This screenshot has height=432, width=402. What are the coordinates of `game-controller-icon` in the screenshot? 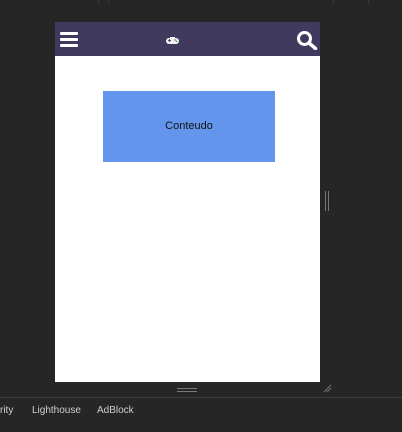 It's located at (172, 40).